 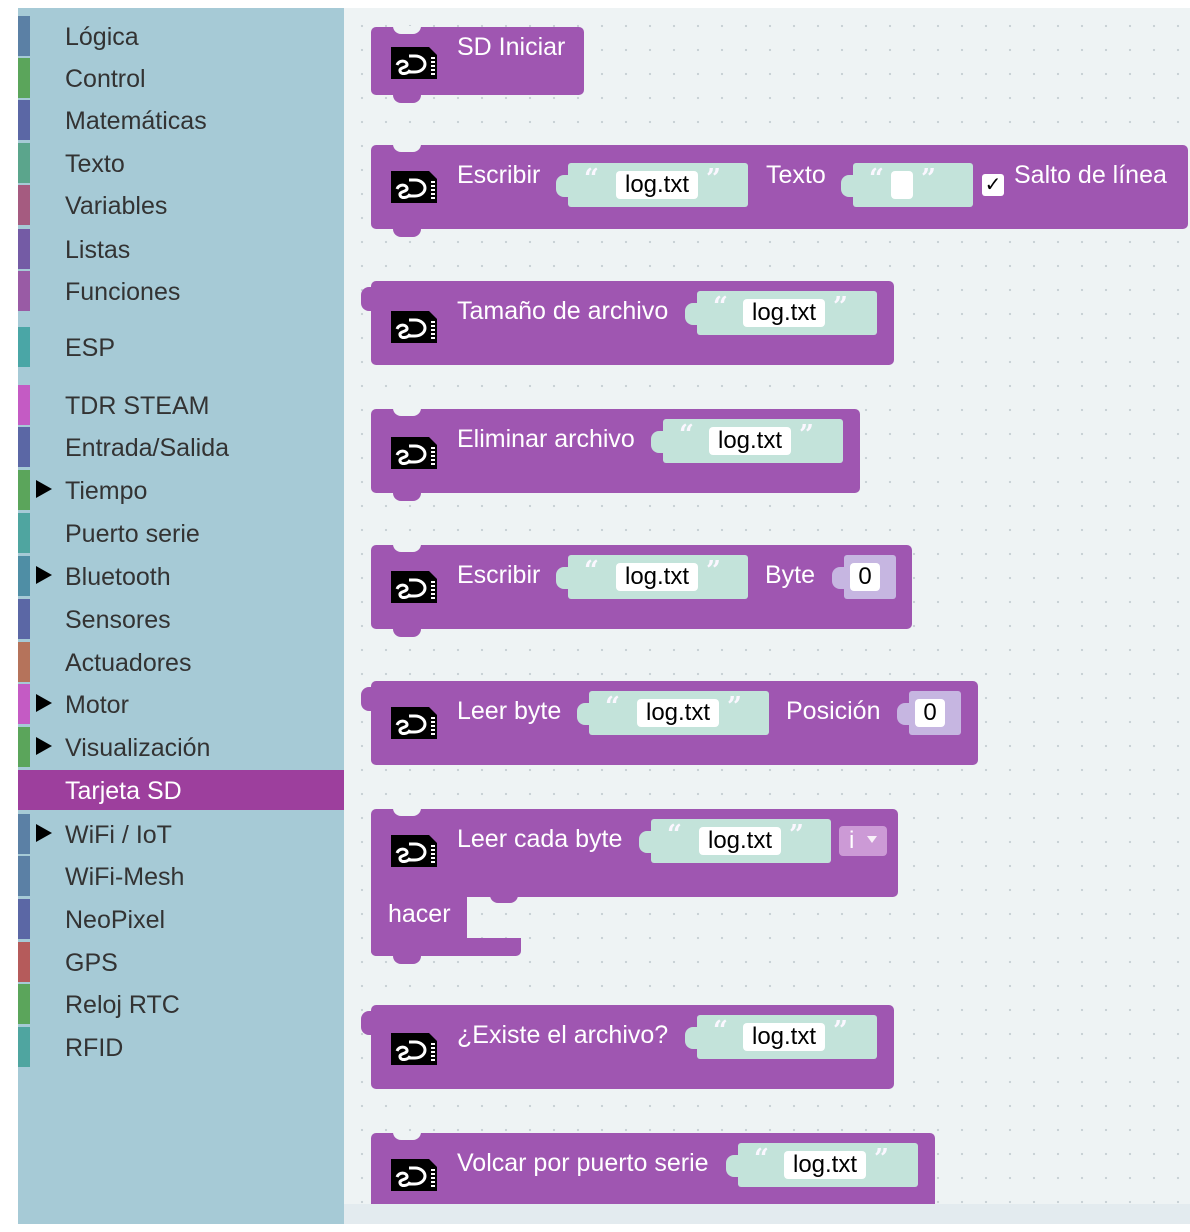 I want to click on toolbox-category-esp: ESP, so click(x=181, y=347).